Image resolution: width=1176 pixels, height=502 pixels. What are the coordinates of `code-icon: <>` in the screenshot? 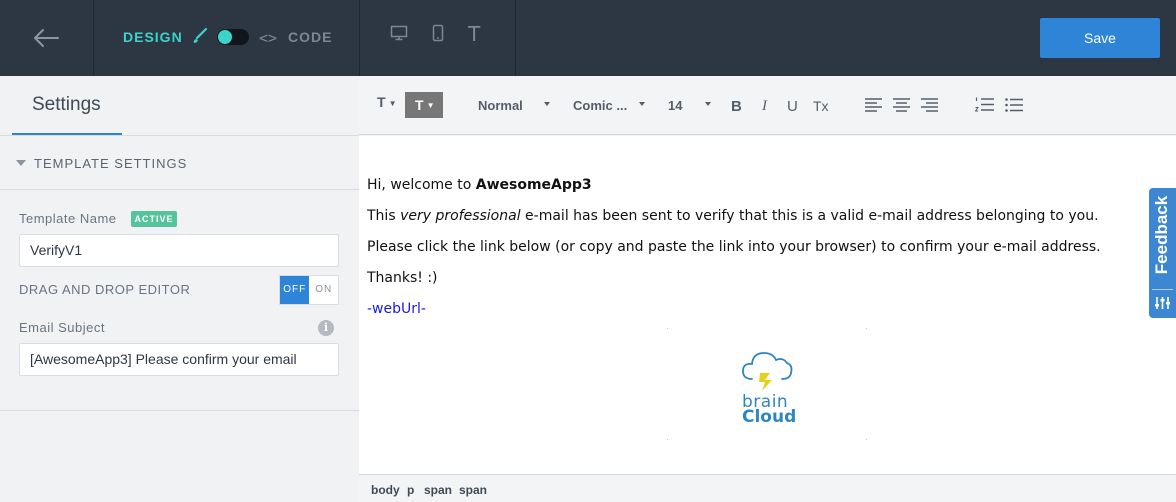 It's located at (268, 38).